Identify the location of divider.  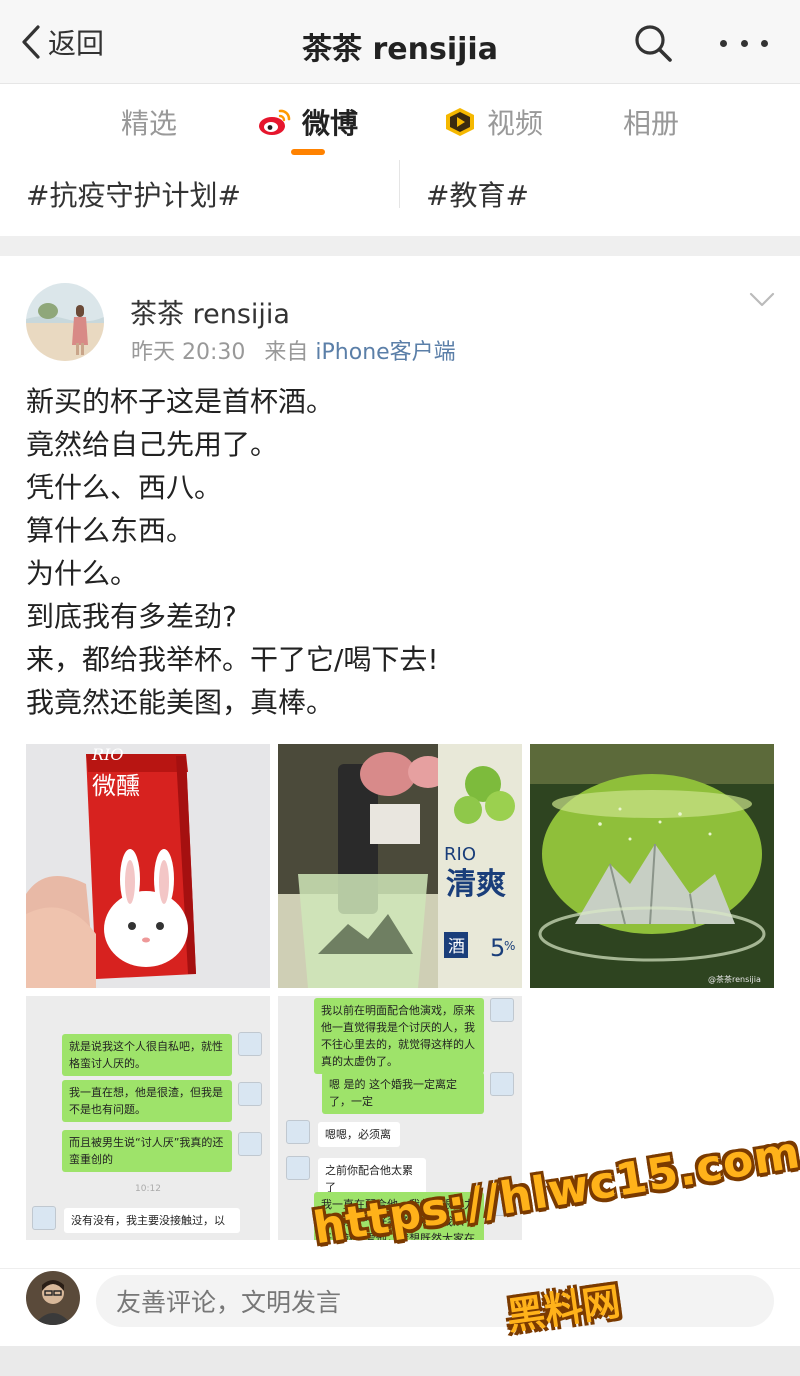
(399, 184).